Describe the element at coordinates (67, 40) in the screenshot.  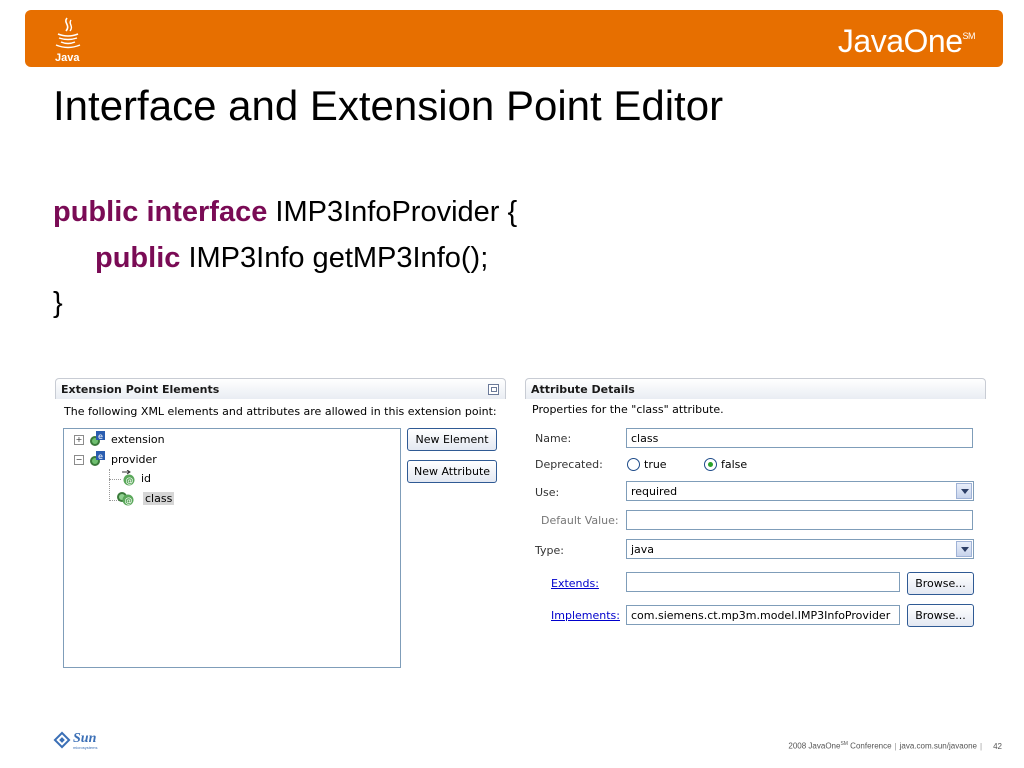
I see `java-logo-icon: Java` at that location.